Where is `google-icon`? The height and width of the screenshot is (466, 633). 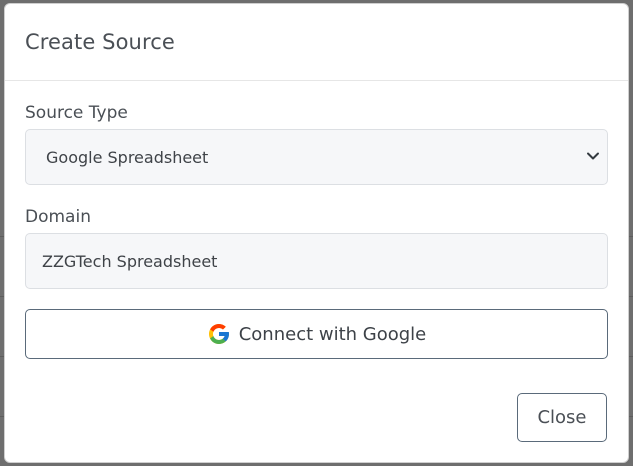
google-icon is located at coordinates (218, 334).